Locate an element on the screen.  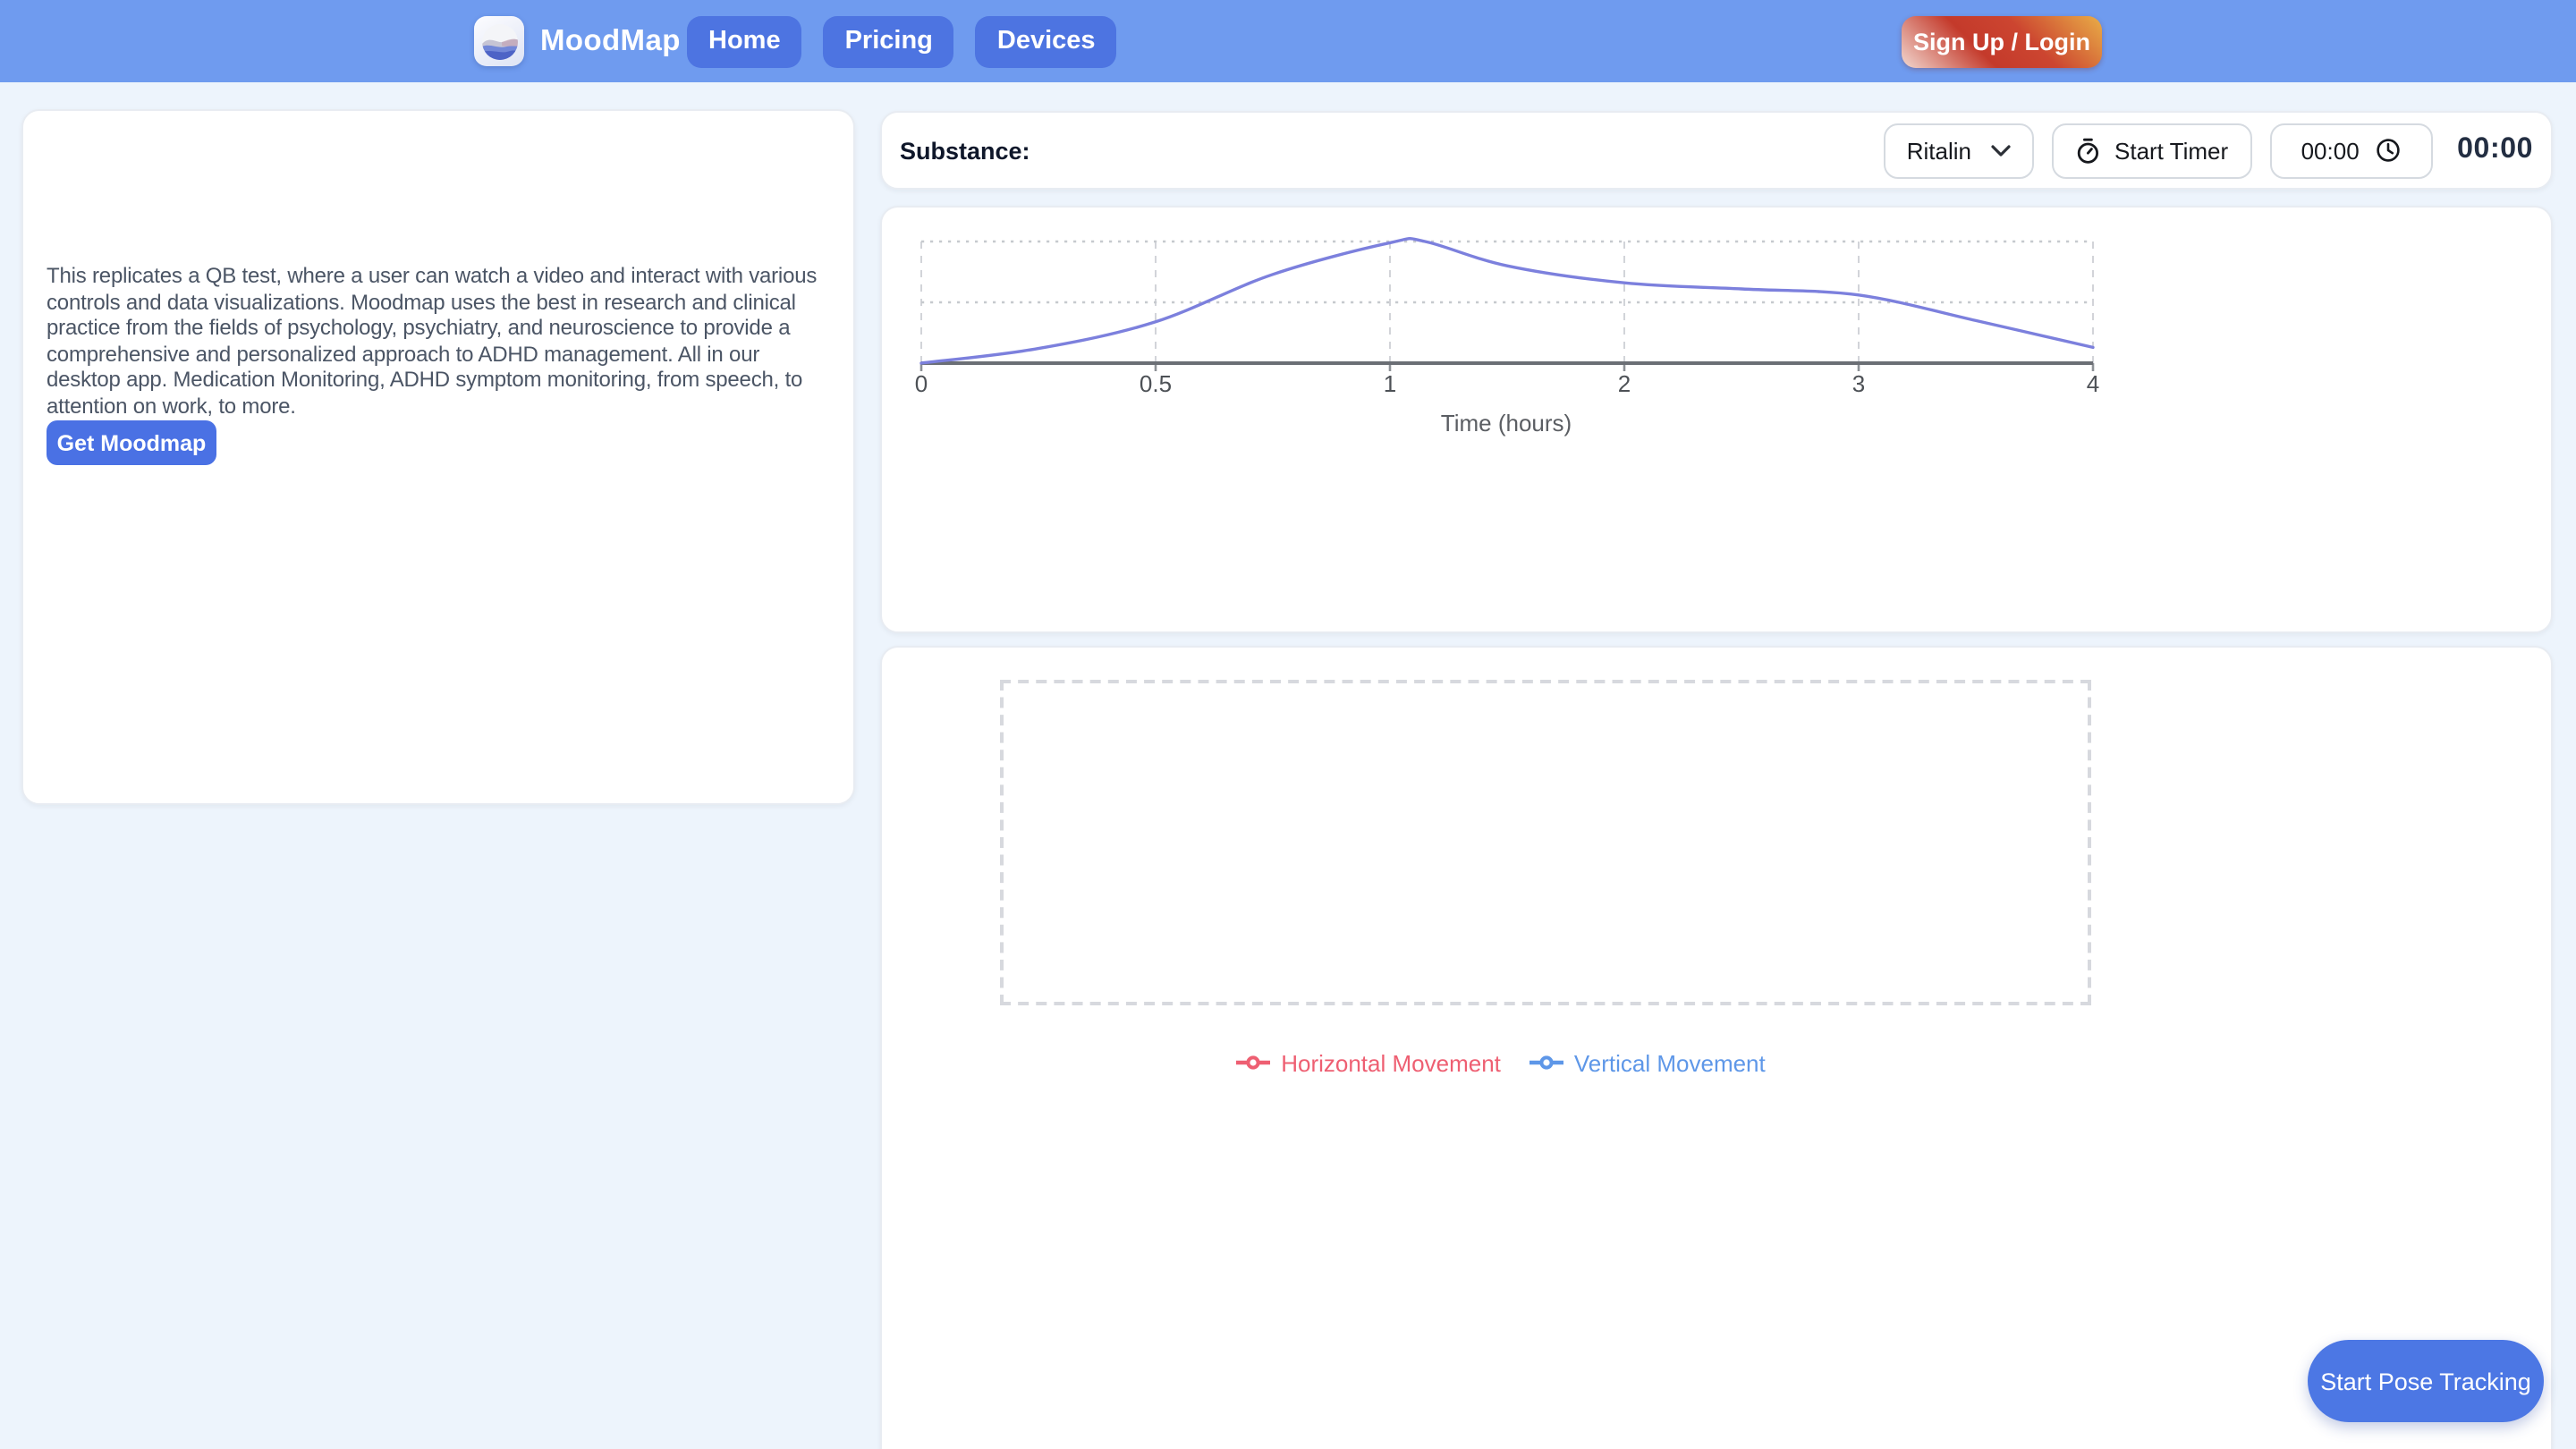
logo-waves-icon is located at coordinates (499, 41).